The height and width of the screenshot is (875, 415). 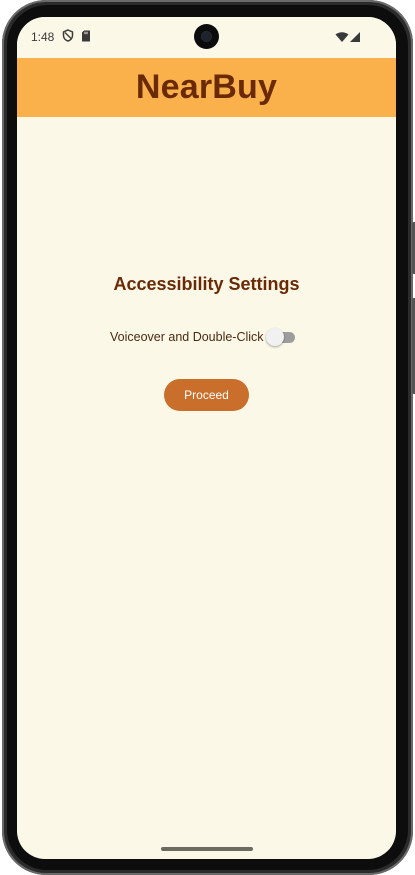 I want to click on voiceover-setting-row: Voiceover and Double-Click, so click(x=203, y=337).